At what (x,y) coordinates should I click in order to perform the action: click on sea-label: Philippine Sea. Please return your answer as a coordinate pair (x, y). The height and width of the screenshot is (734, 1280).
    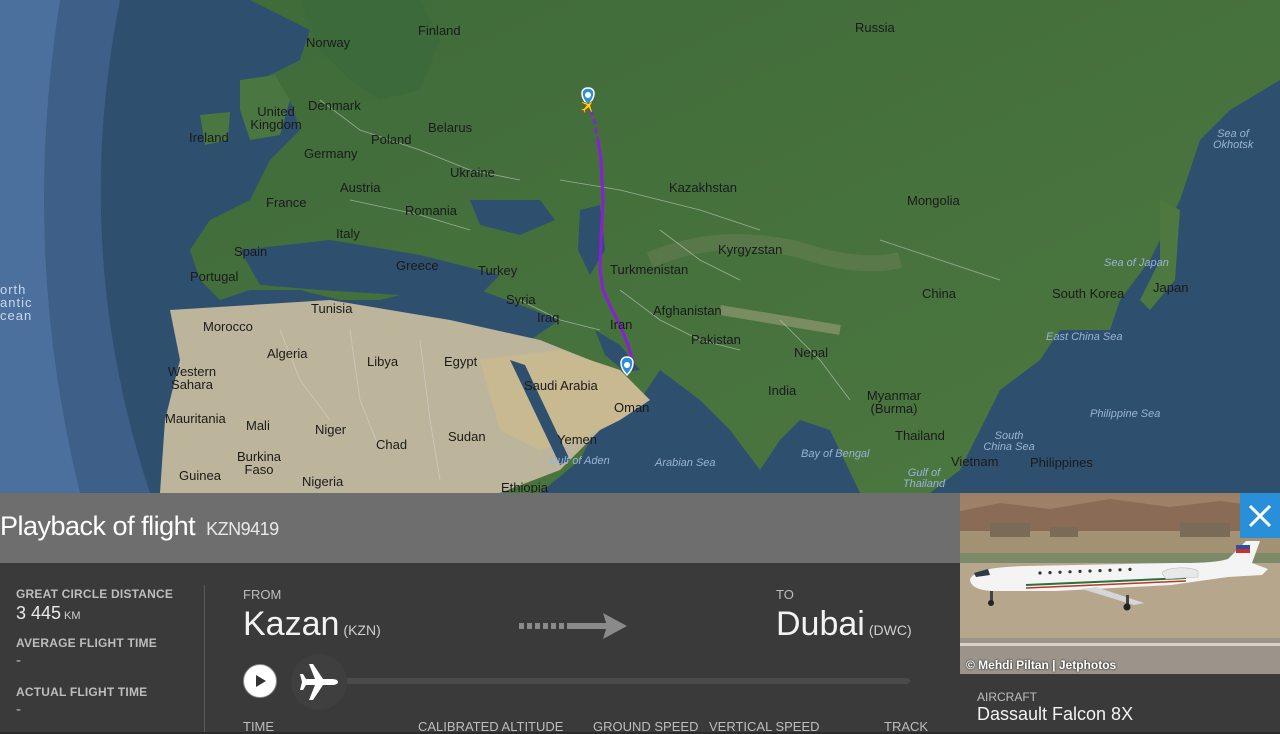
    Looking at the image, I should click on (1125, 414).